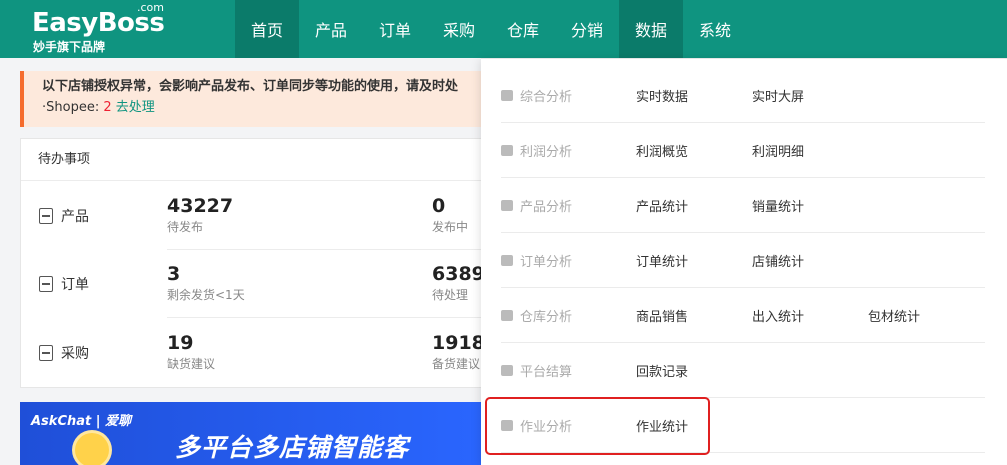 Image resolution: width=1007 pixels, height=465 pixels. I want to click on category-label: 综合分析, so click(546, 97).